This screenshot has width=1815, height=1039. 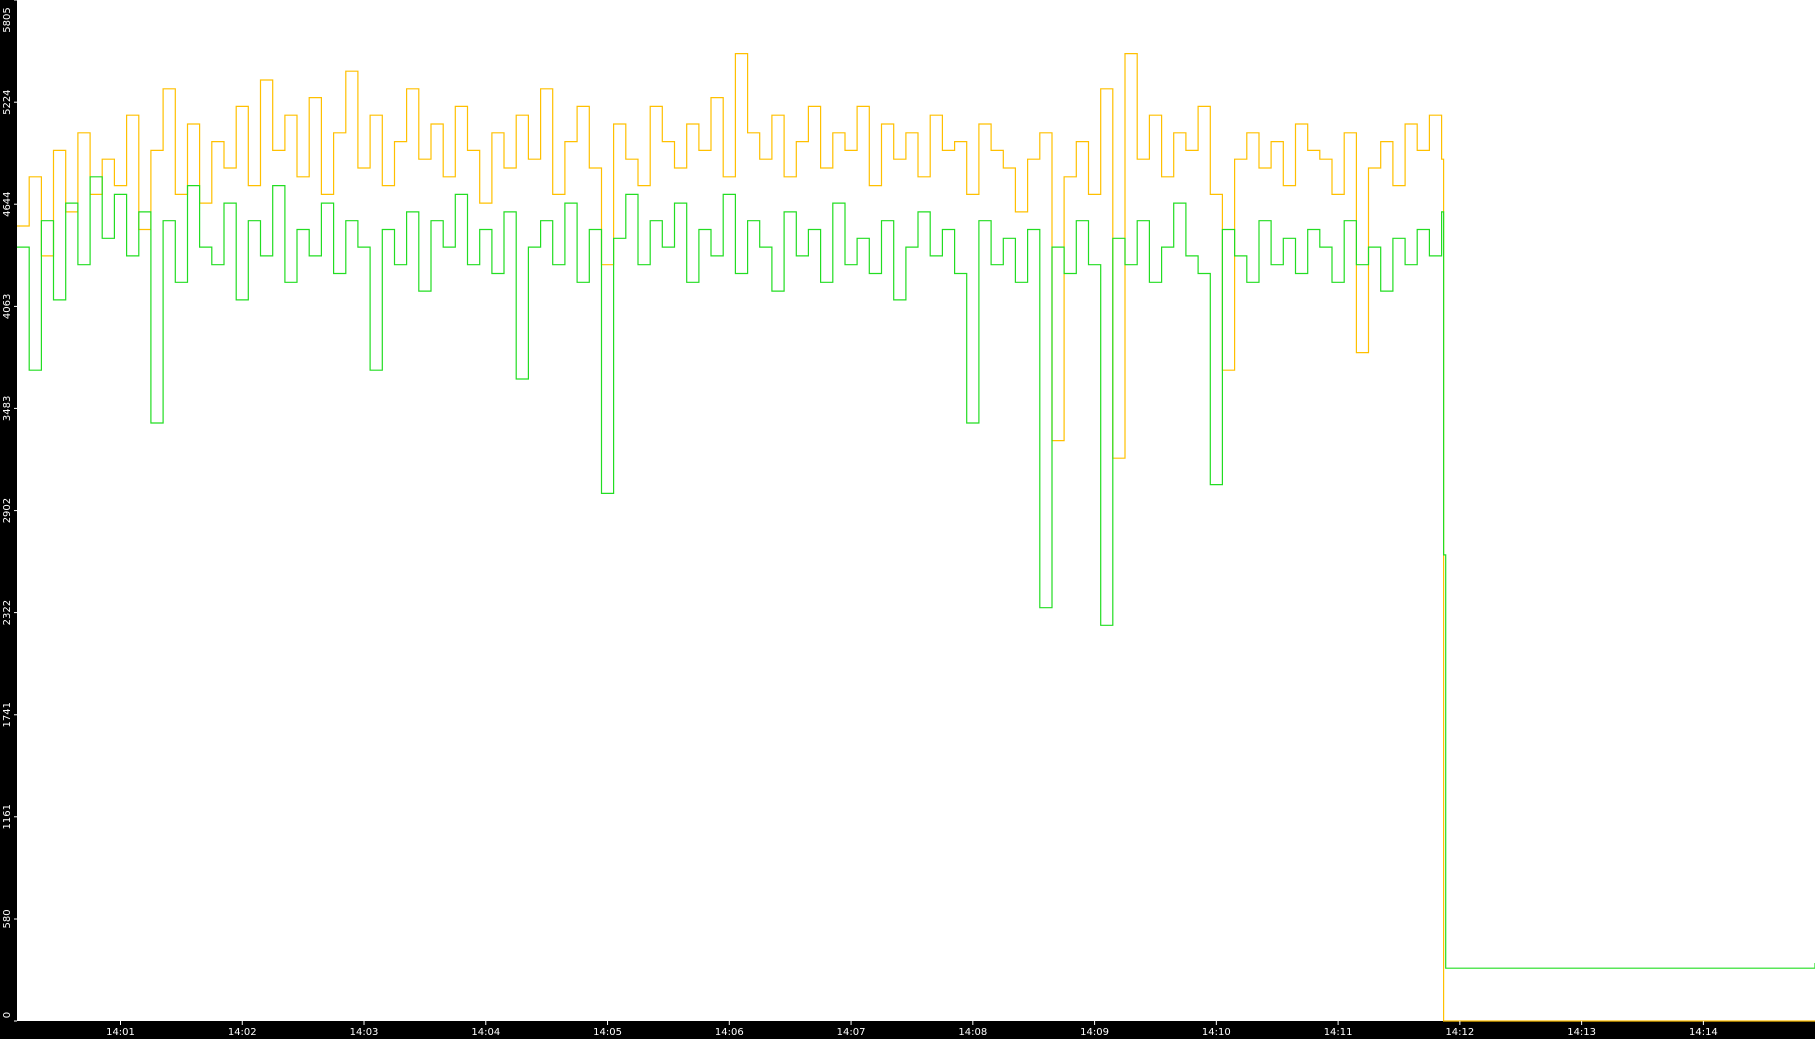 I want to click on y-tick-label: 5805, so click(x=7, y=19).